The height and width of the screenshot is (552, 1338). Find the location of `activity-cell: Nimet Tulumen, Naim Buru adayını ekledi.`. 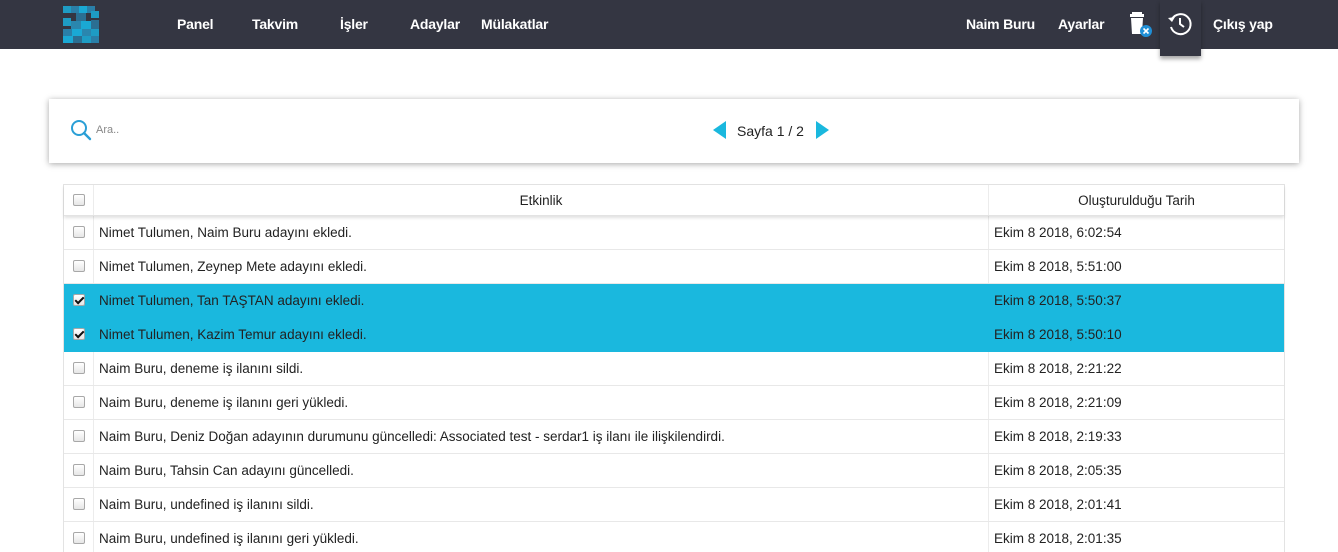

activity-cell: Nimet Tulumen, Naim Buru adayını ekledi. is located at coordinates (541, 232).